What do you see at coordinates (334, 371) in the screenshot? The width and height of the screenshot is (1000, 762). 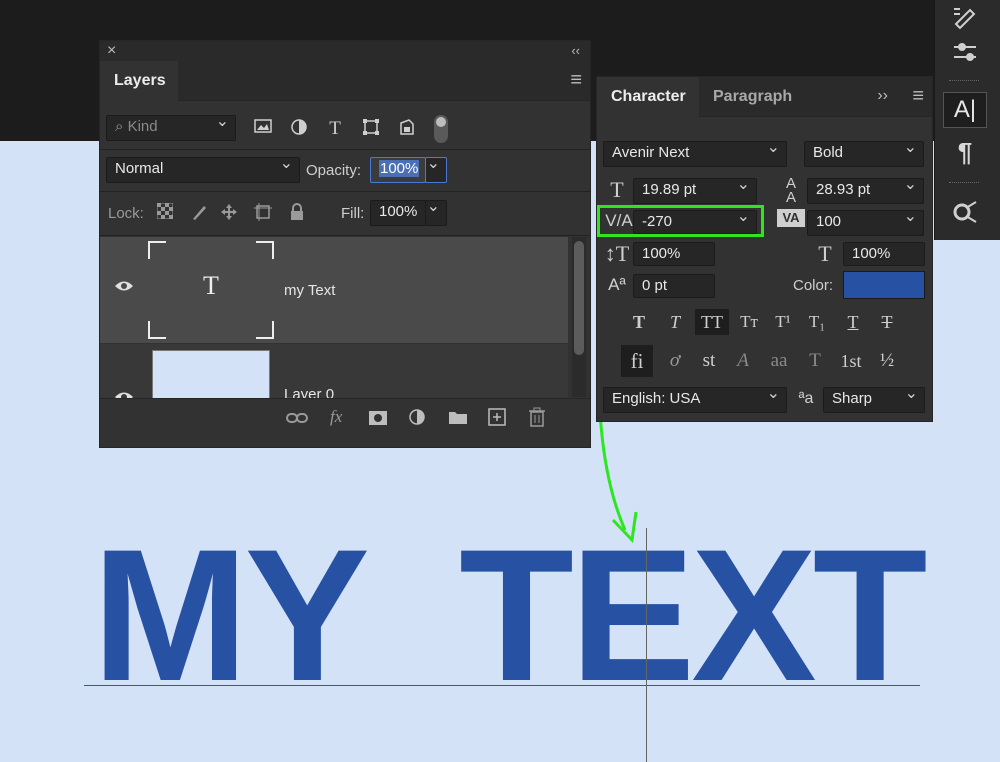 I see `layer-row: Layer 0` at bounding box center [334, 371].